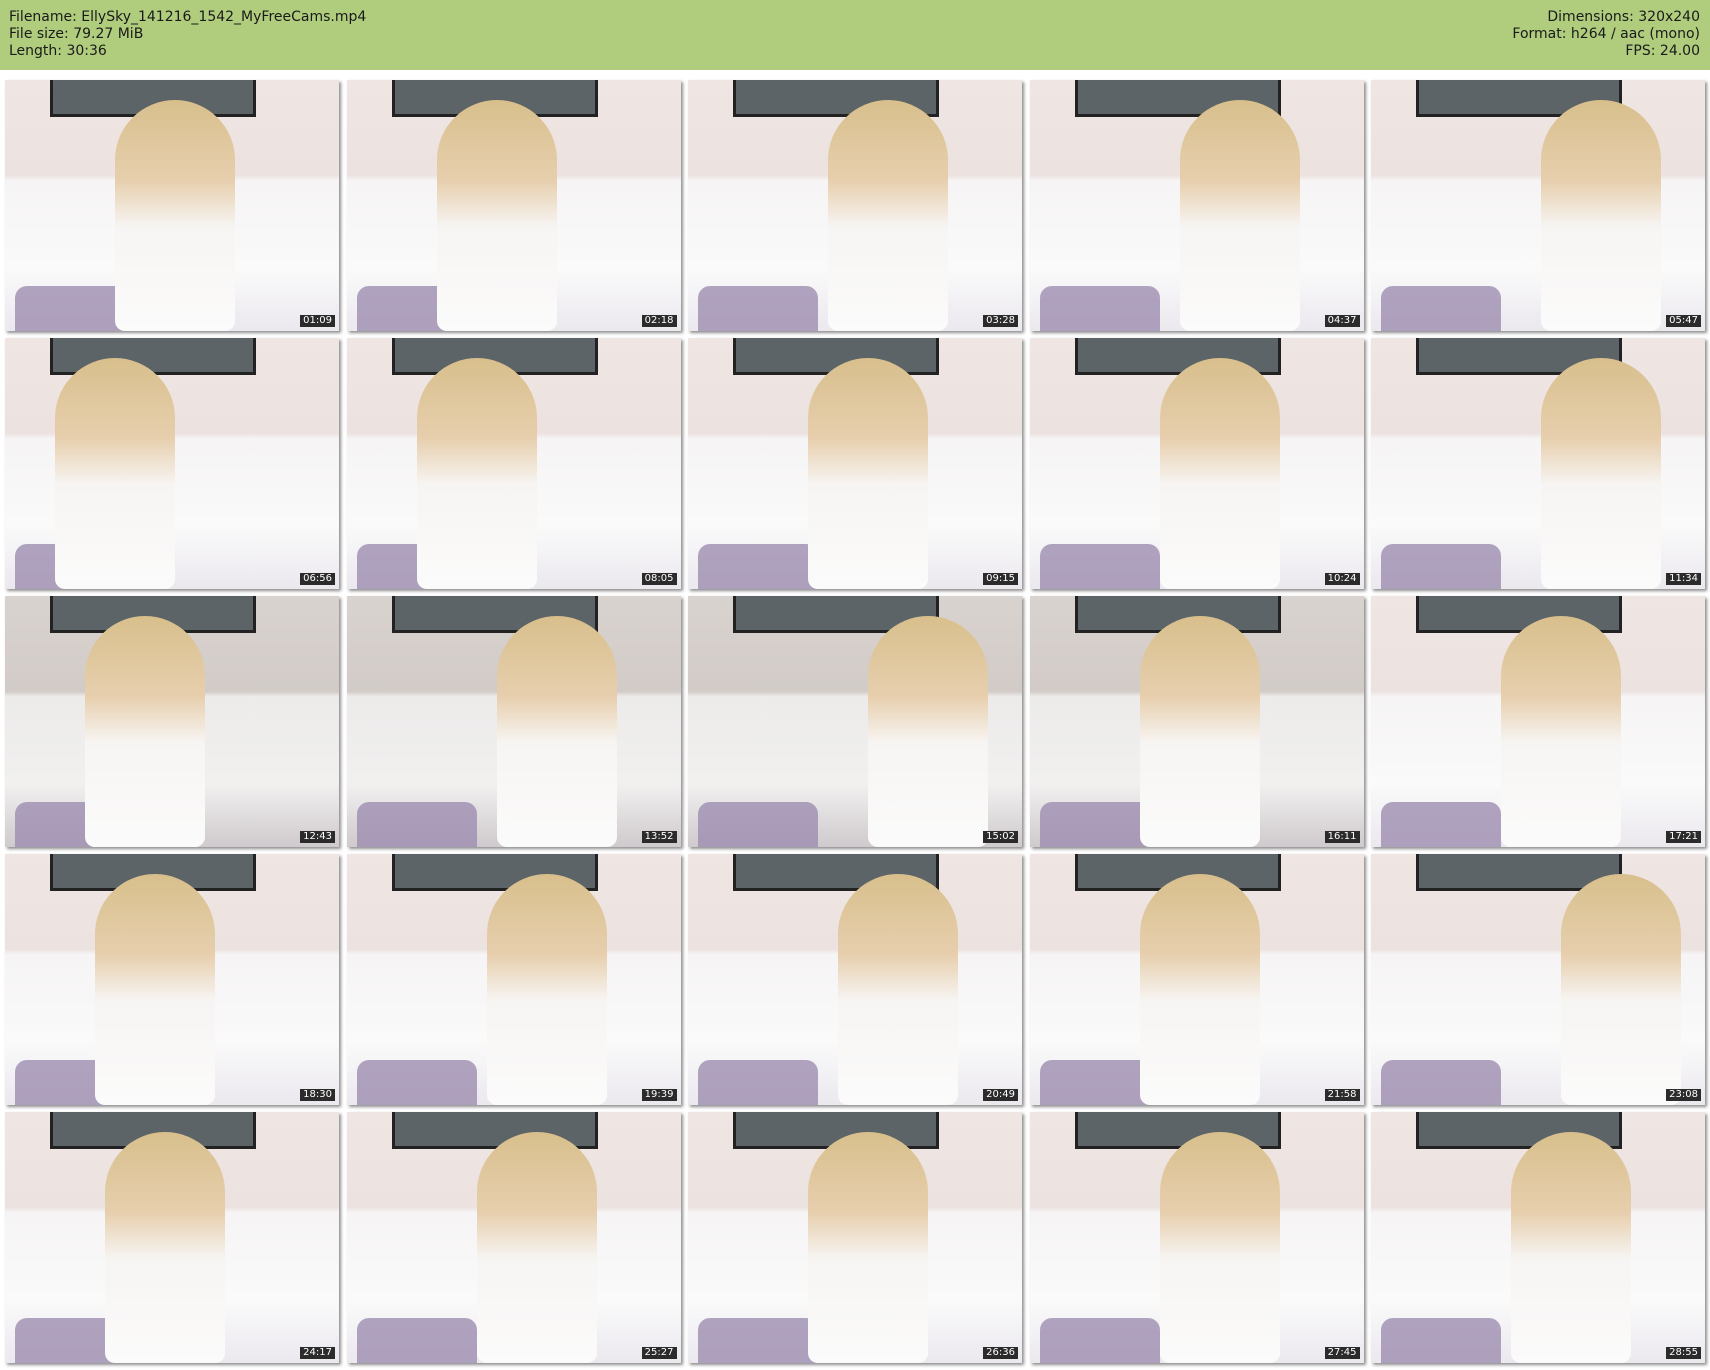 The height and width of the screenshot is (1370, 1710). Describe the element at coordinates (1342, 837) in the screenshot. I see `timestamp-label: 16:11` at that location.